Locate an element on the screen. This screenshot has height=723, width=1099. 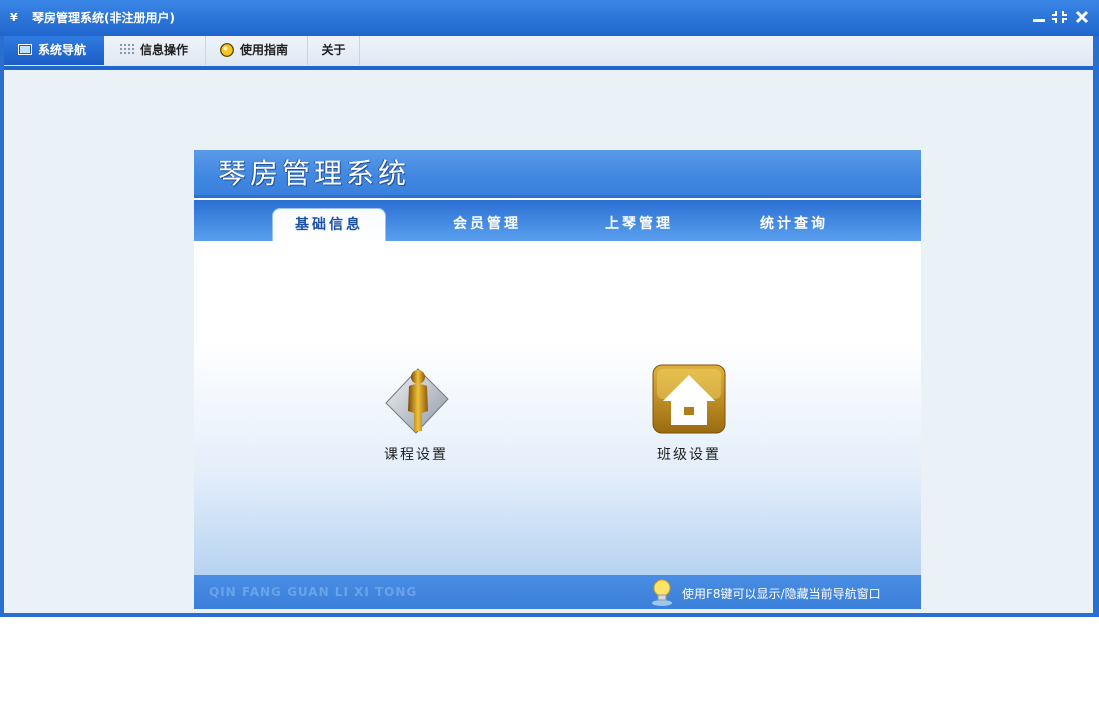
tab-label: 上琴管理 is located at coordinates (639, 224).